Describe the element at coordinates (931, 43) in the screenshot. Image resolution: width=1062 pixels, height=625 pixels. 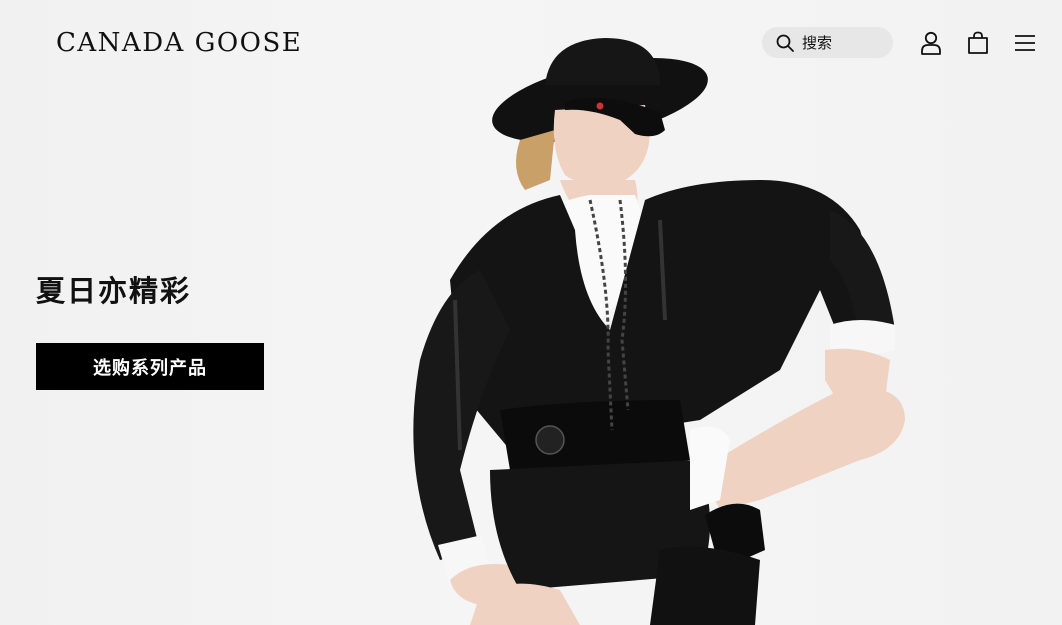
I see `account-icon` at that location.